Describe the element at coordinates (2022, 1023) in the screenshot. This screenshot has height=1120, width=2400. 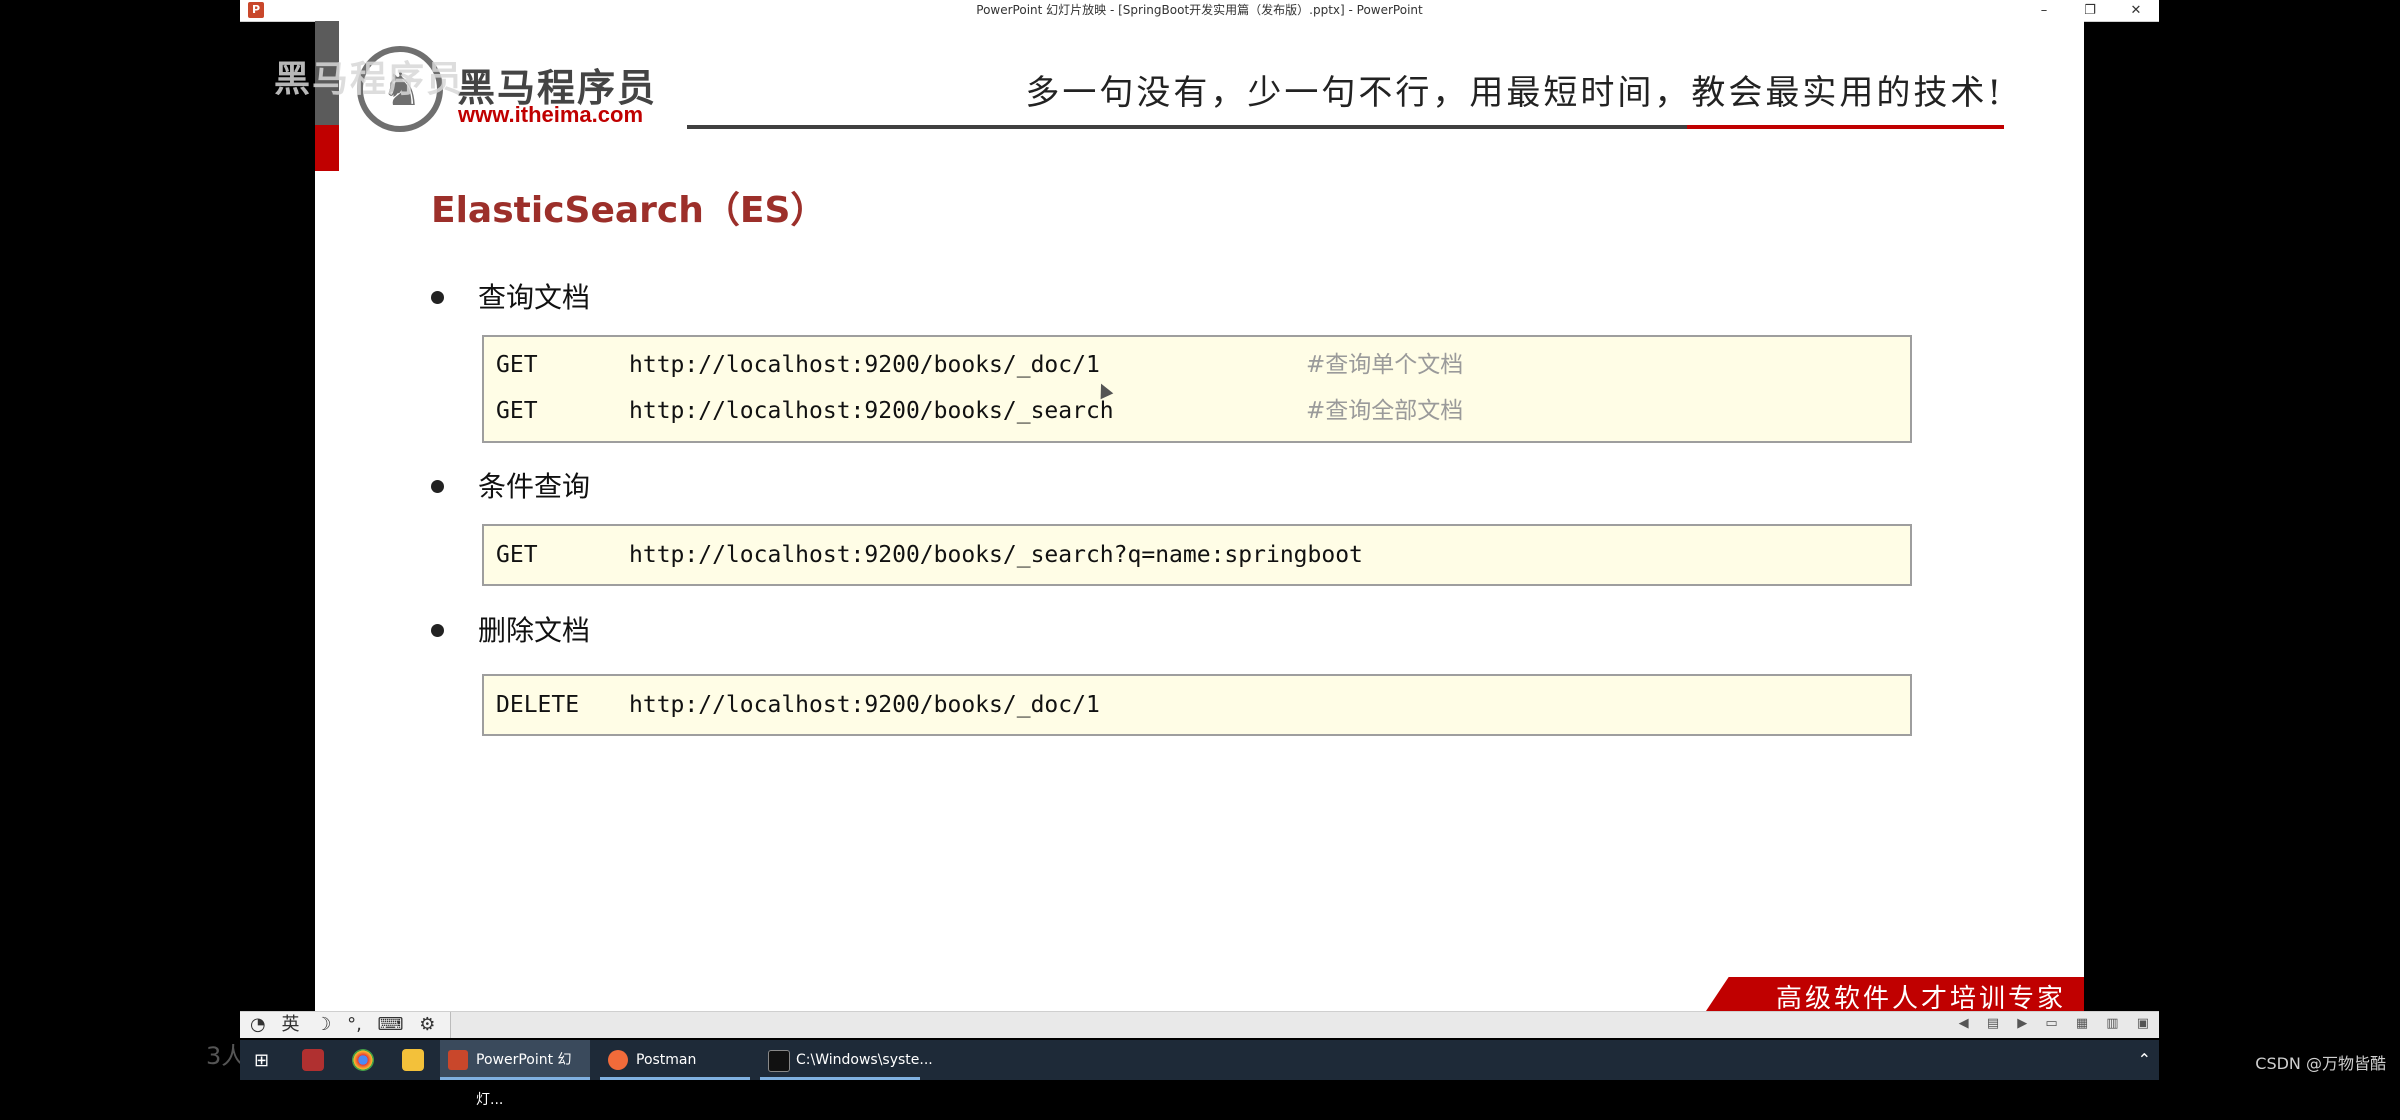
I see `next-slide-icon: ▶` at that location.